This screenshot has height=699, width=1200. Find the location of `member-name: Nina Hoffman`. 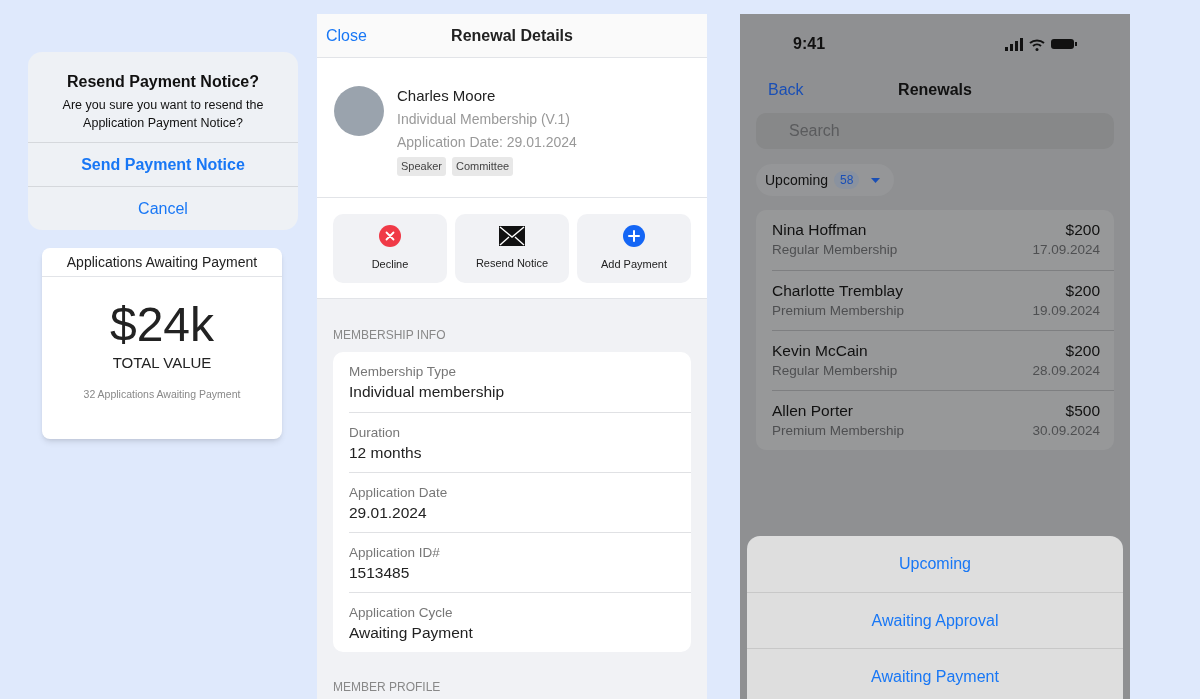

member-name: Nina Hoffman is located at coordinates (820, 230).